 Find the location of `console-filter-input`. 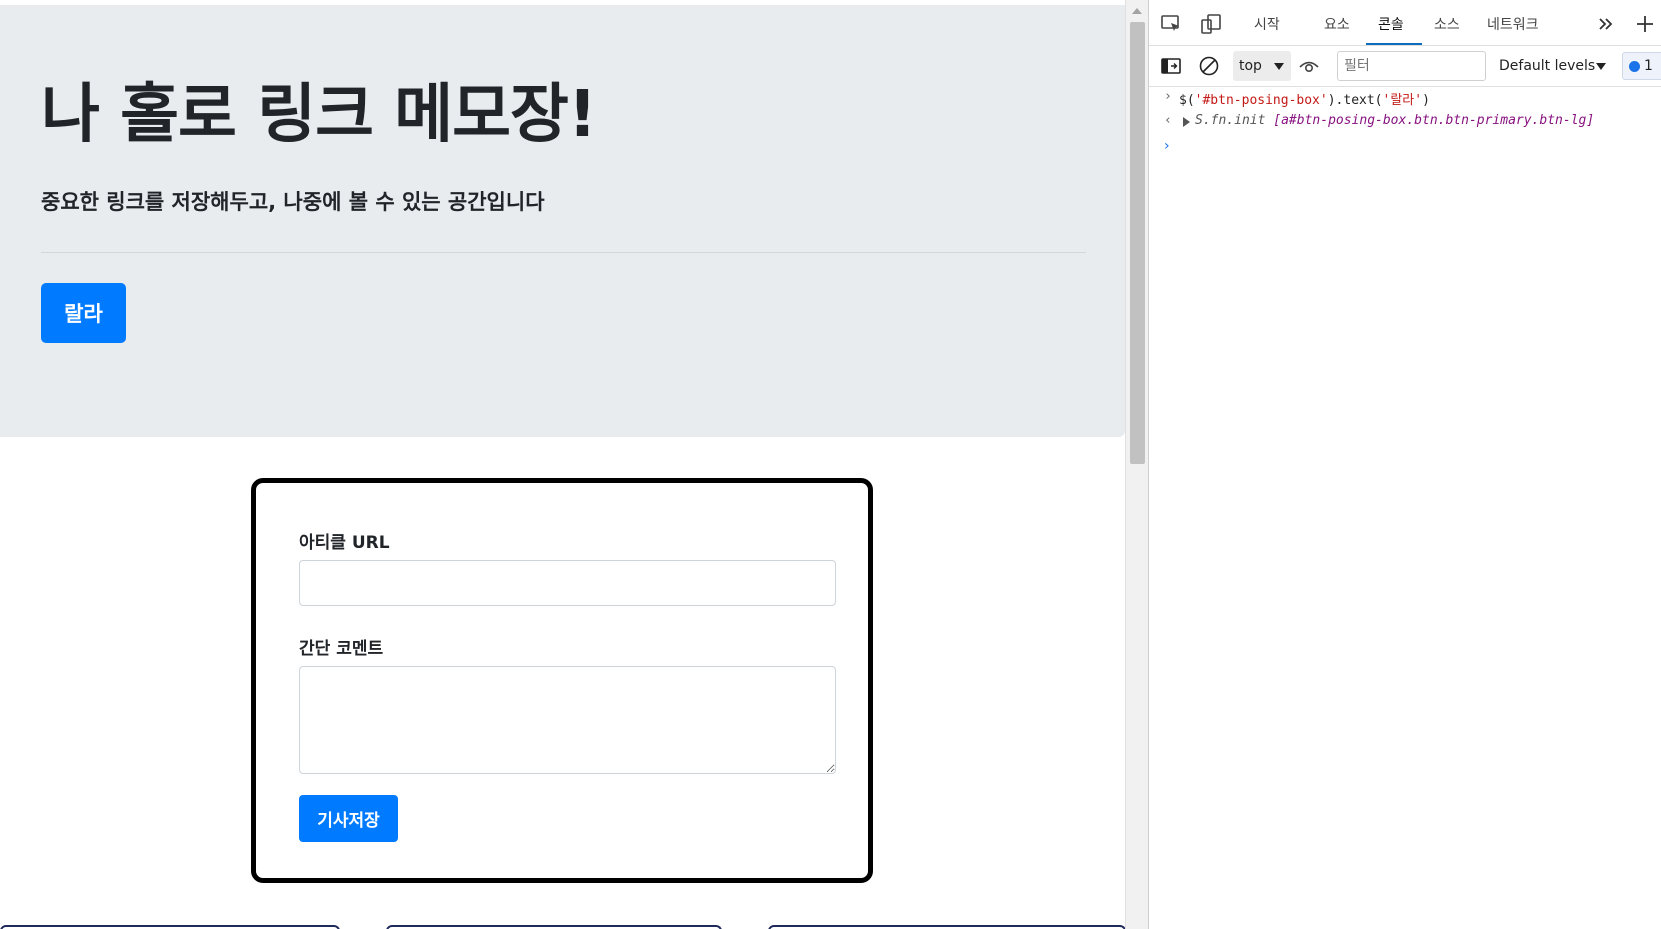

console-filter-input is located at coordinates (1411, 66).